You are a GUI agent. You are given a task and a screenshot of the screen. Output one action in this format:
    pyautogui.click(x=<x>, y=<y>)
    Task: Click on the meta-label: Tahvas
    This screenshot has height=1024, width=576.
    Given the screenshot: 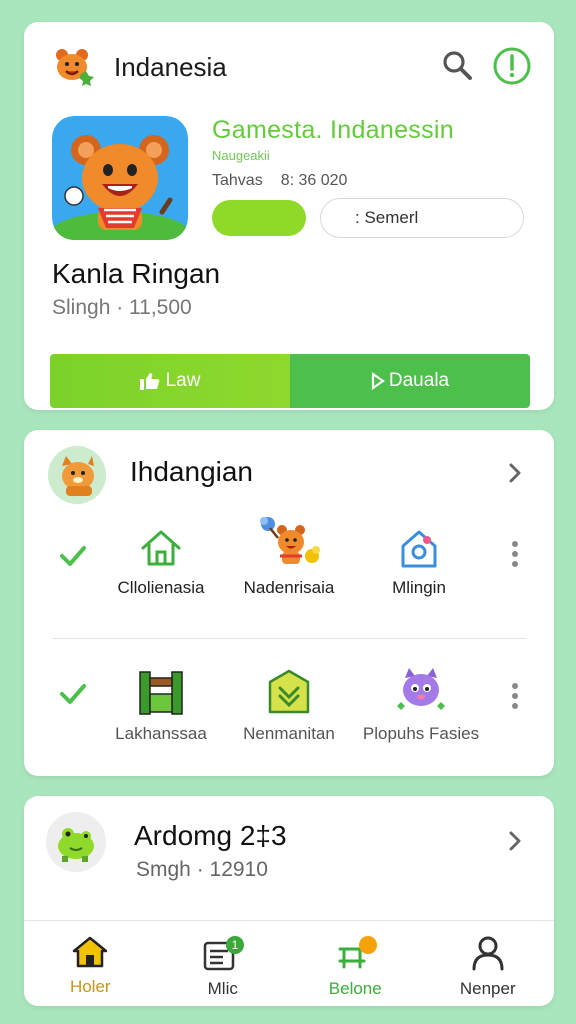 What is the action you would take?
    pyautogui.click(x=237, y=180)
    